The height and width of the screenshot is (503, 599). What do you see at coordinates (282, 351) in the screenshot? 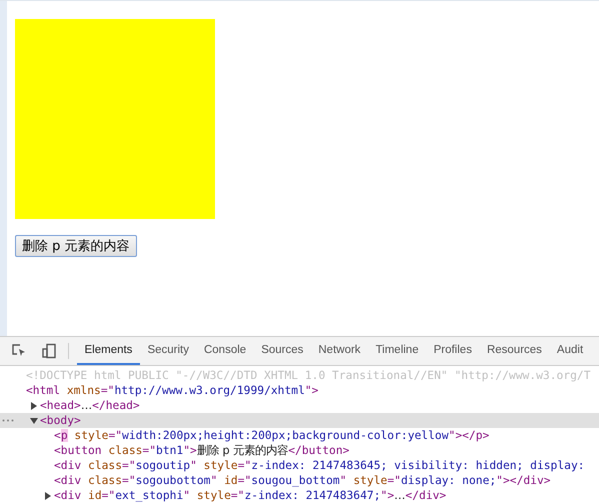
I see `devtools-tab: Sources` at bounding box center [282, 351].